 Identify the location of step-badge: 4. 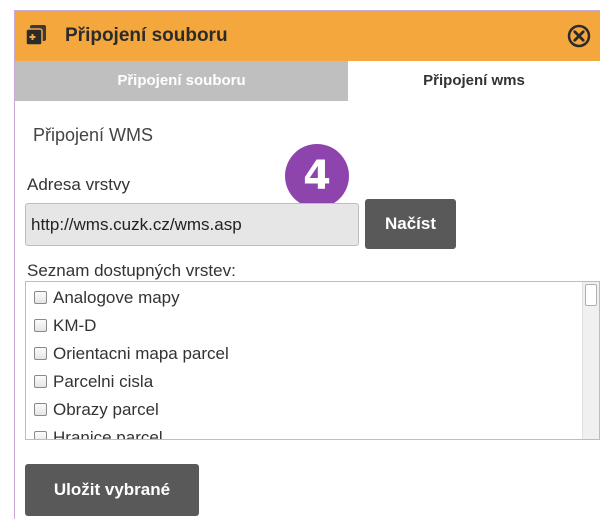
(317, 176).